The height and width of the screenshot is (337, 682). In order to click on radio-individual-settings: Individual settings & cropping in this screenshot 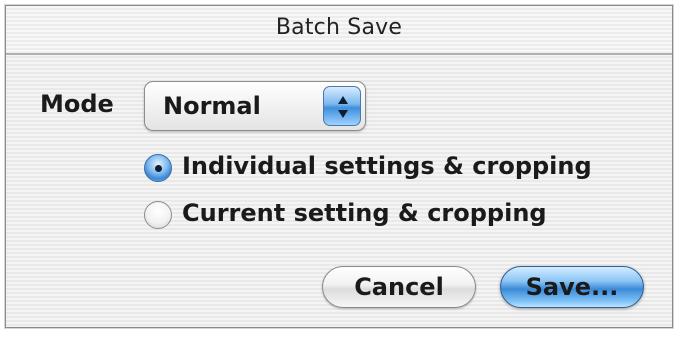, I will do `click(384, 169)`.